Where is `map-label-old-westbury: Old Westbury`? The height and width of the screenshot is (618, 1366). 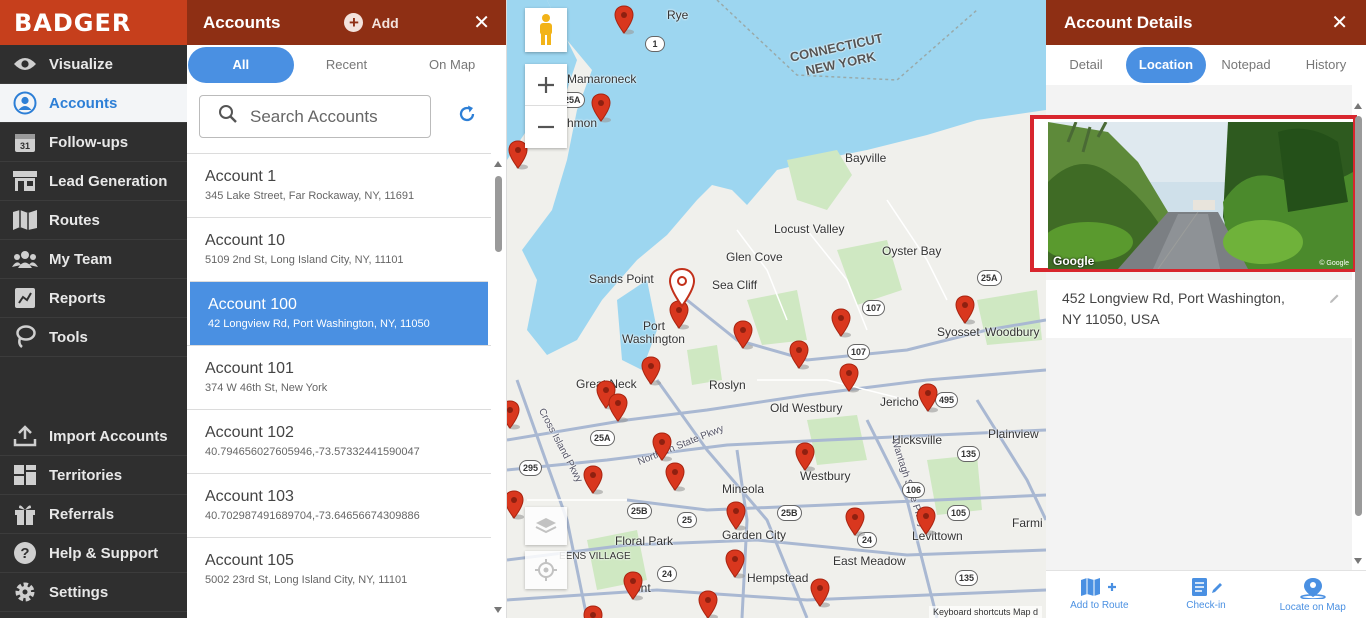 map-label-old-westbury: Old Westbury is located at coordinates (806, 408).